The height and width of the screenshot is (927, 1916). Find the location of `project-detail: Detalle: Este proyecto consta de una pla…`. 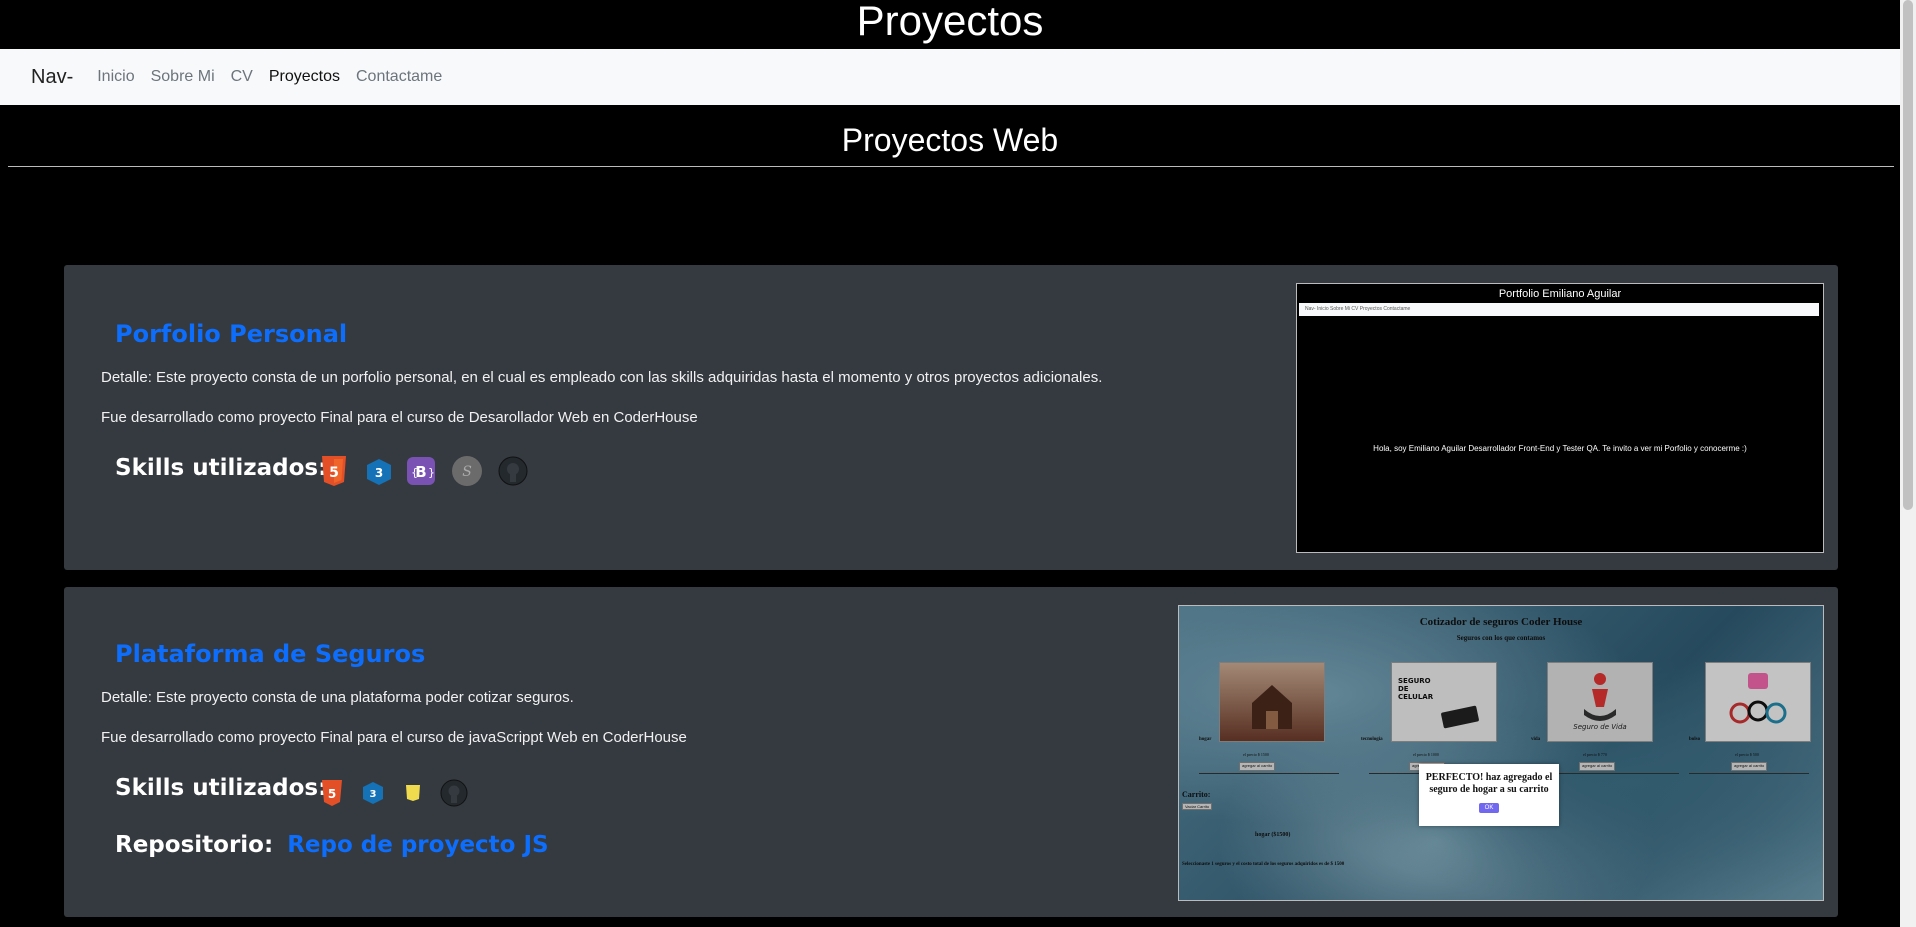

project-detail: Detalle: Este proyecto consta de una pla… is located at coordinates (337, 697).